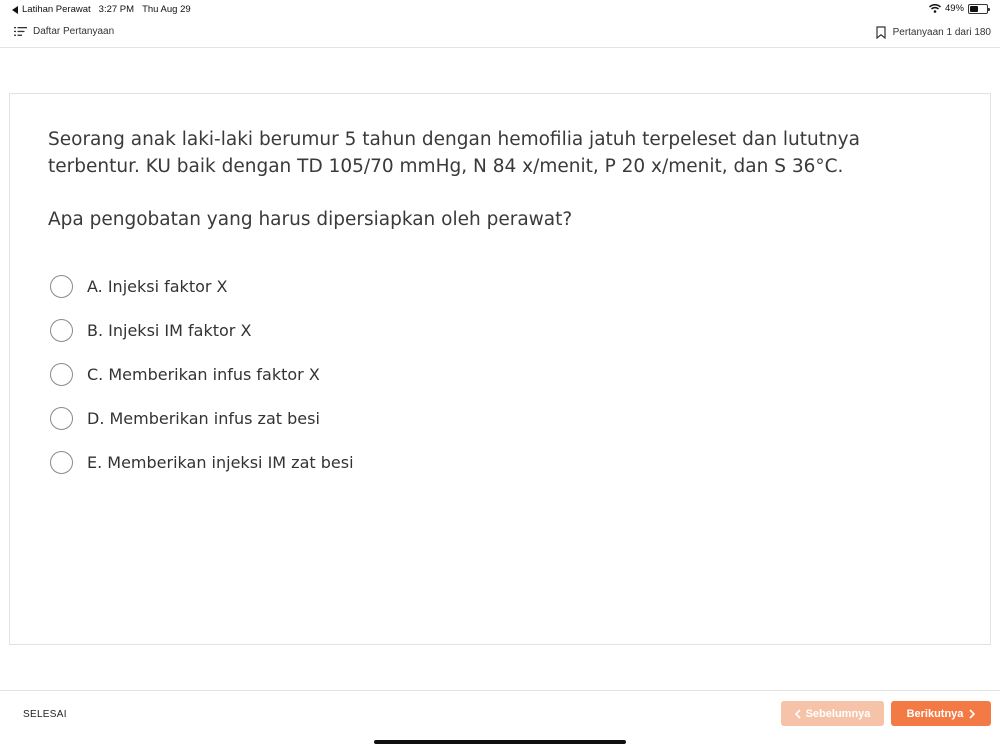 This screenshot has height=750, width=1000. I want to click on back-app-label: Latihan Perawat, so click(56, 9).